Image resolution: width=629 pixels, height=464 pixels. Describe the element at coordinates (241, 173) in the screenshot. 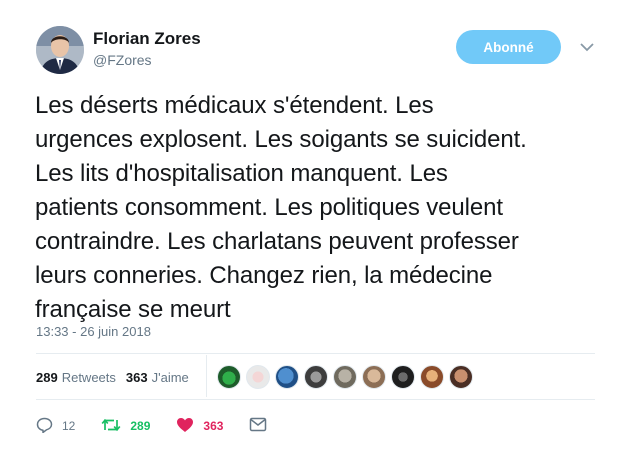

I see `tweet-text-line: Les lits d'hospitalisation manquent. Les` at that location.